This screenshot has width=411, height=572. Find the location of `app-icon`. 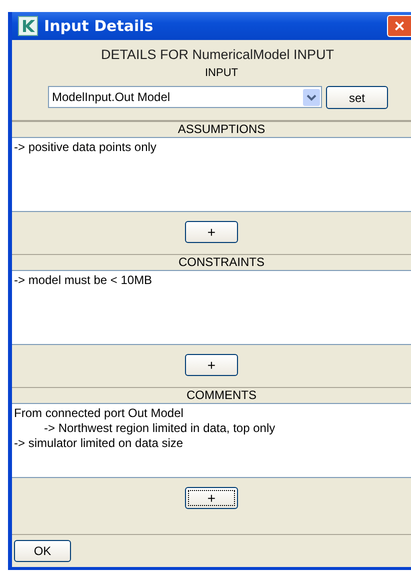

app-icon is located at coordinates (28, 26).